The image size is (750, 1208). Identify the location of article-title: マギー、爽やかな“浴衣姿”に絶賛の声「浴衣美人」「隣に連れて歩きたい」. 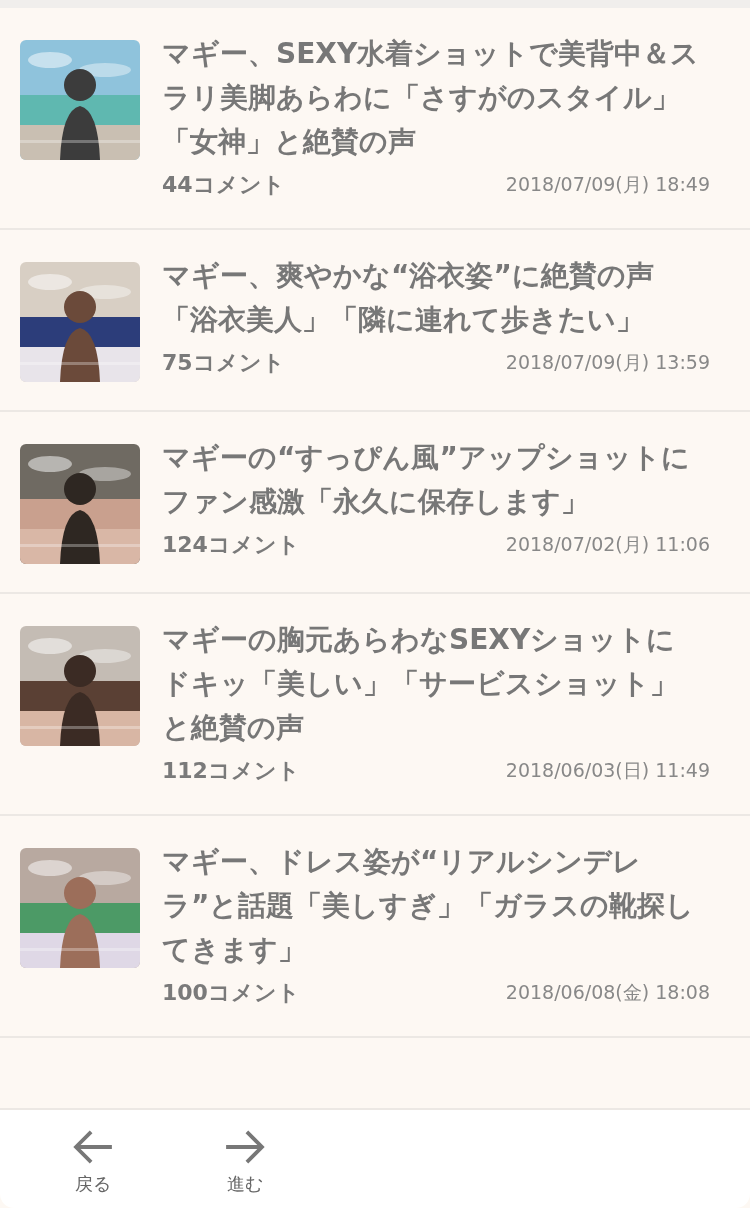
(431, 298).